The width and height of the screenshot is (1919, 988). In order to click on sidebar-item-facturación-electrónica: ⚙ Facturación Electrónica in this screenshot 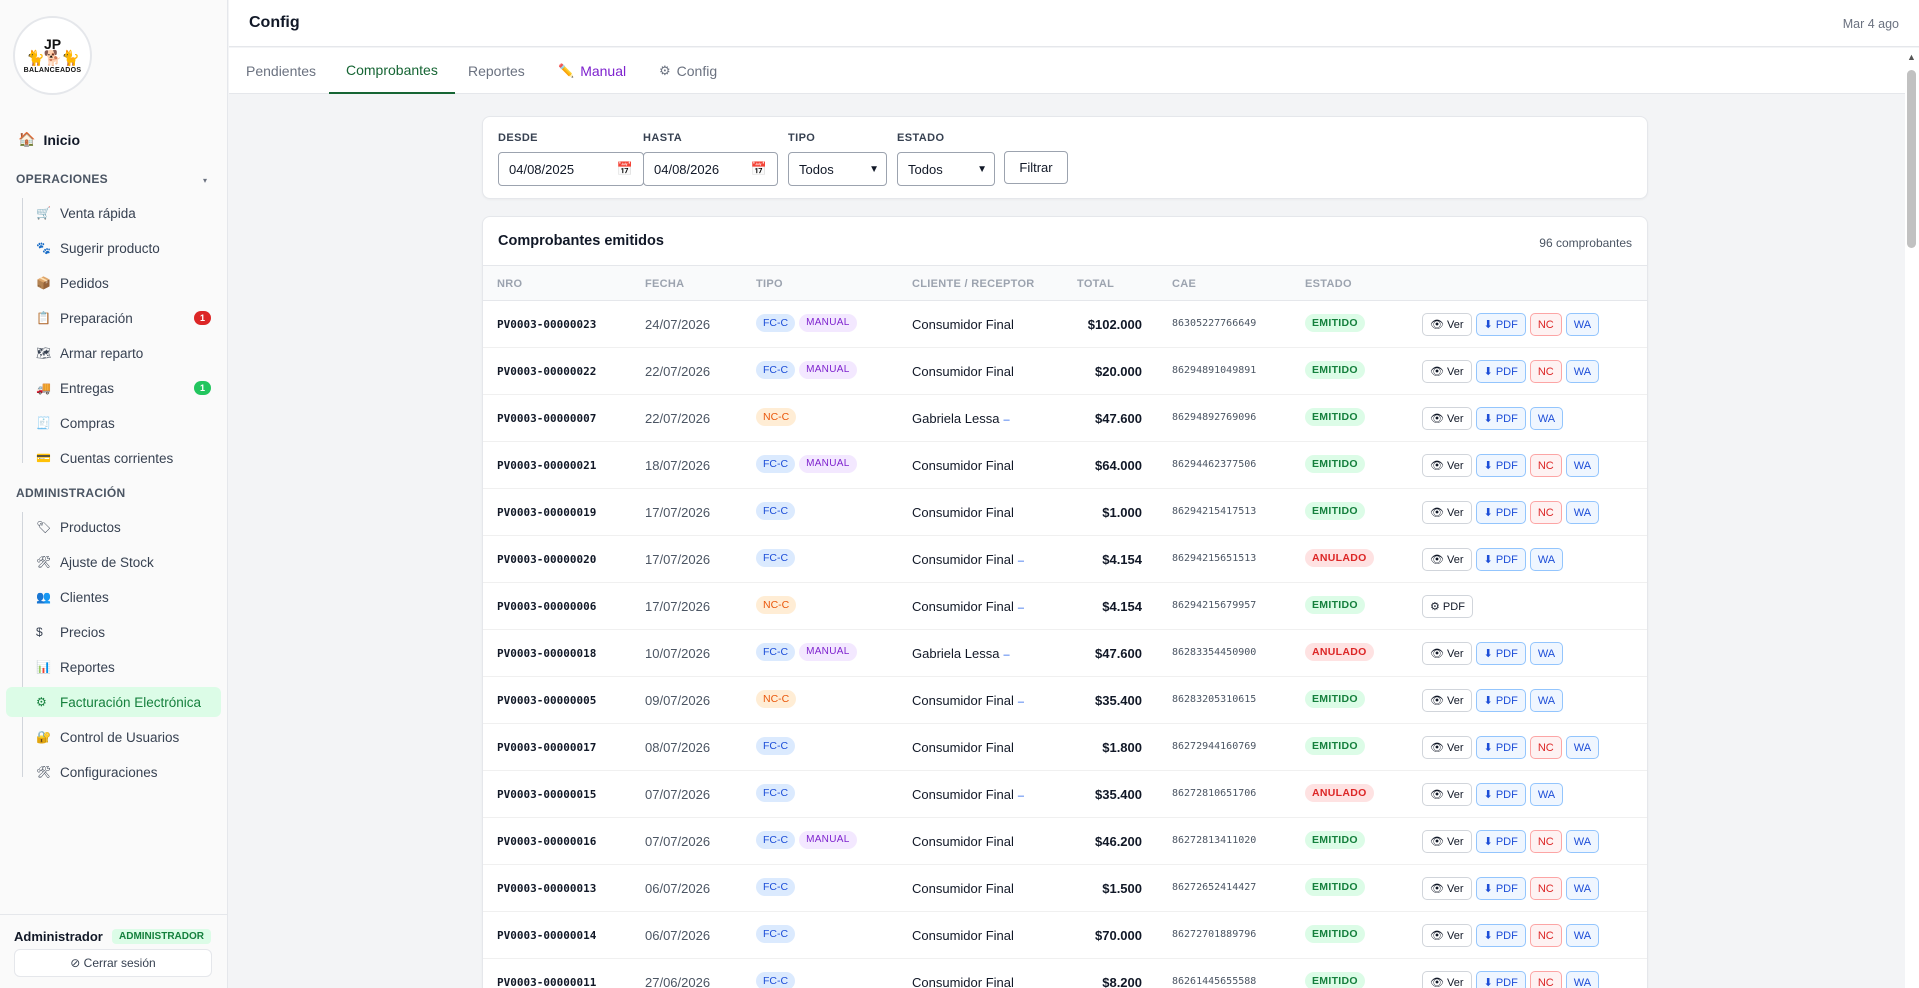, I will do `click(113, 702)`.